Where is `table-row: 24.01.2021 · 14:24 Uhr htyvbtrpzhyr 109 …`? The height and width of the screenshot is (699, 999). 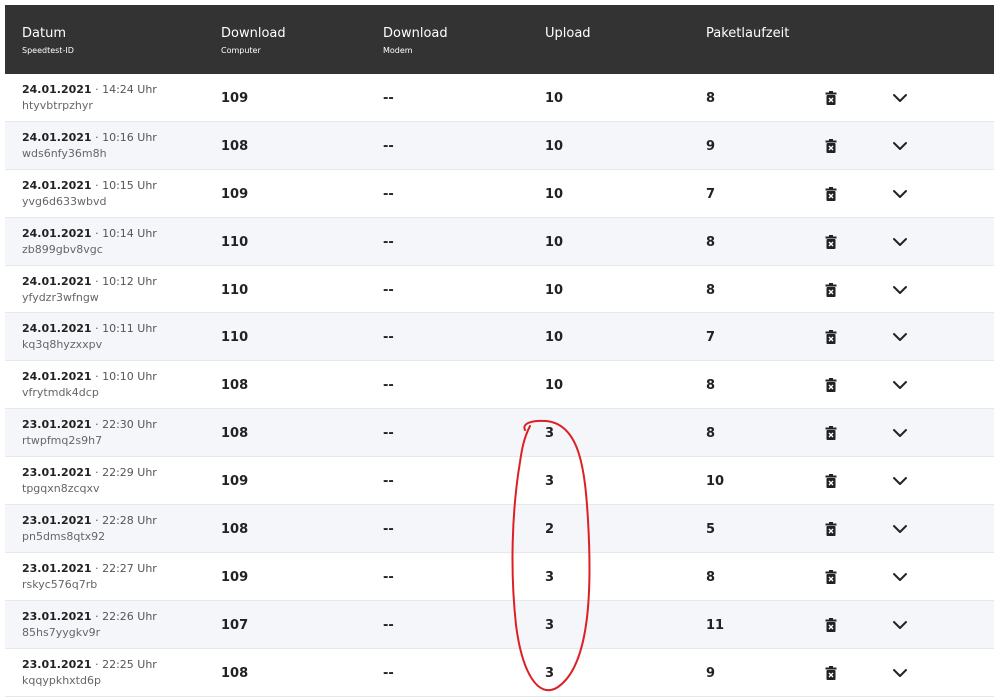
table-row: 24.01.2021 · 14:24 Uhr htyvbtrpzhyr 109 … is located at coordinates (499, 98).